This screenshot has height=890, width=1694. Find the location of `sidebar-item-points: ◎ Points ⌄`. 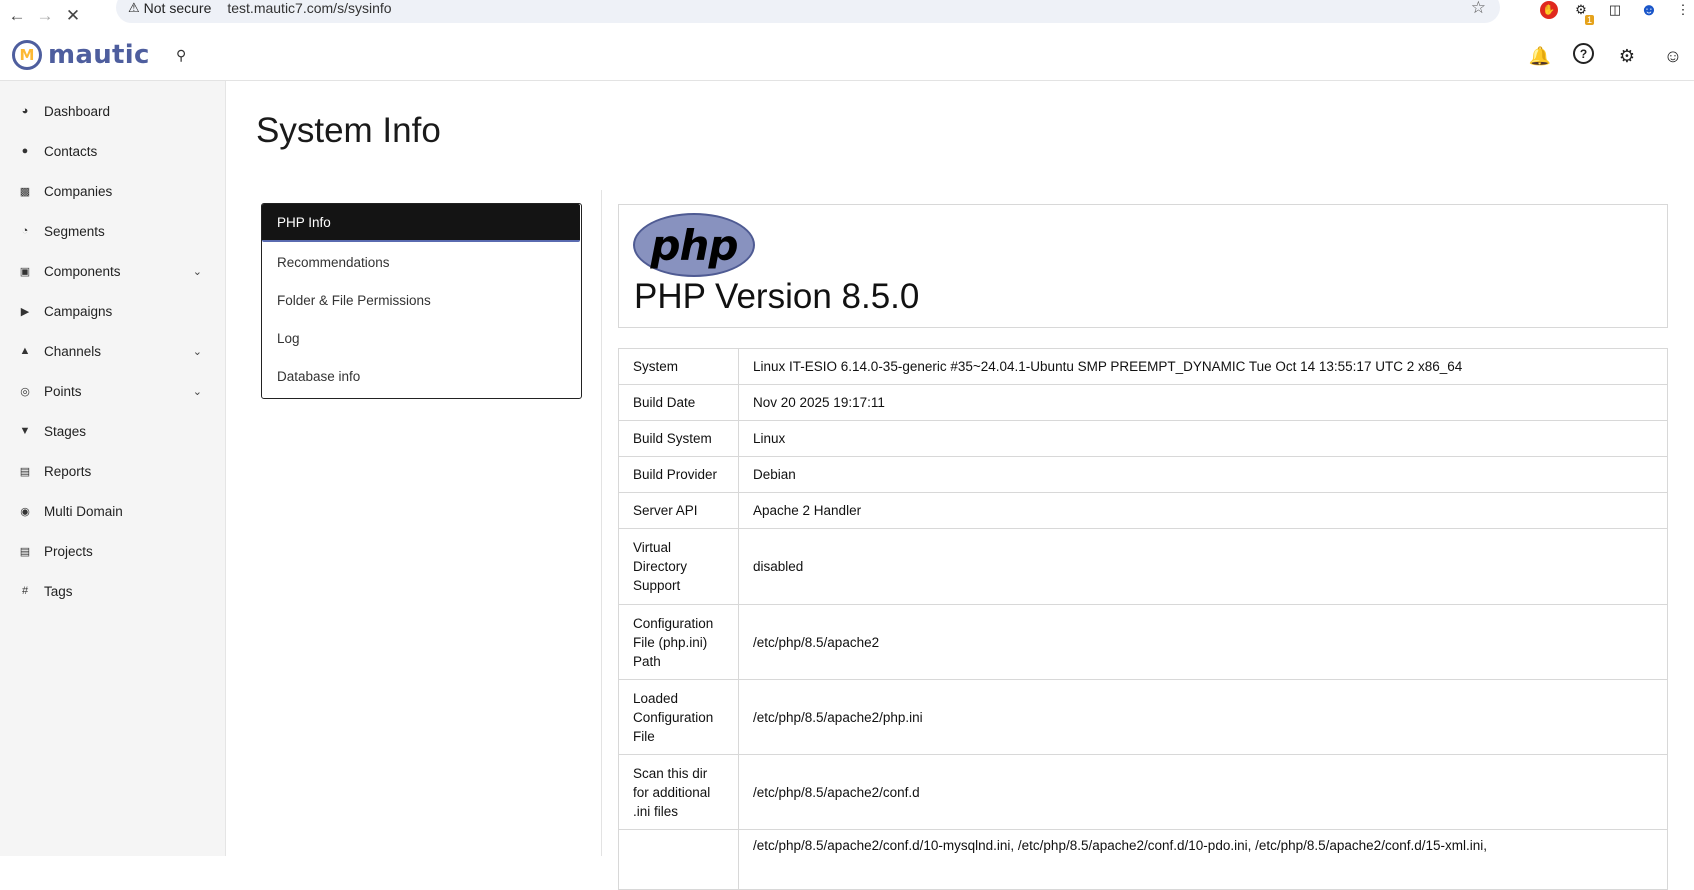

sidebar-item-points: ◎ Points ⌄ is located at coordinates (113, 391).